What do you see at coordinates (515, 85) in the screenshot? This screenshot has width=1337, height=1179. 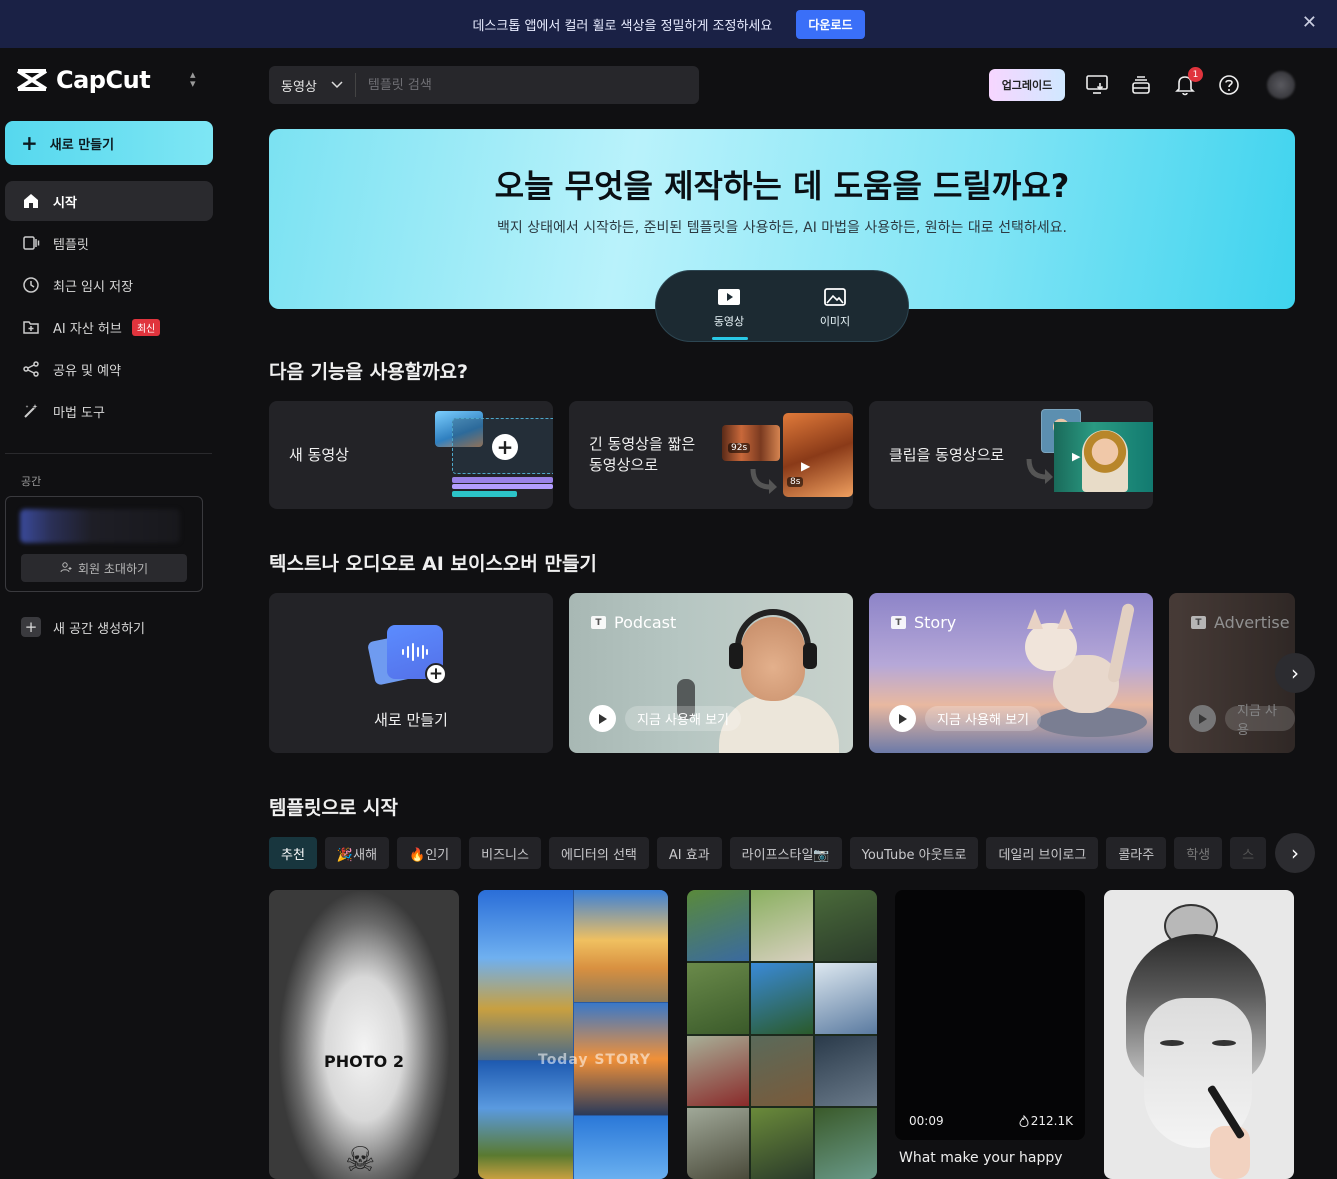 I see `search-input` at bounding box center [515, 85].